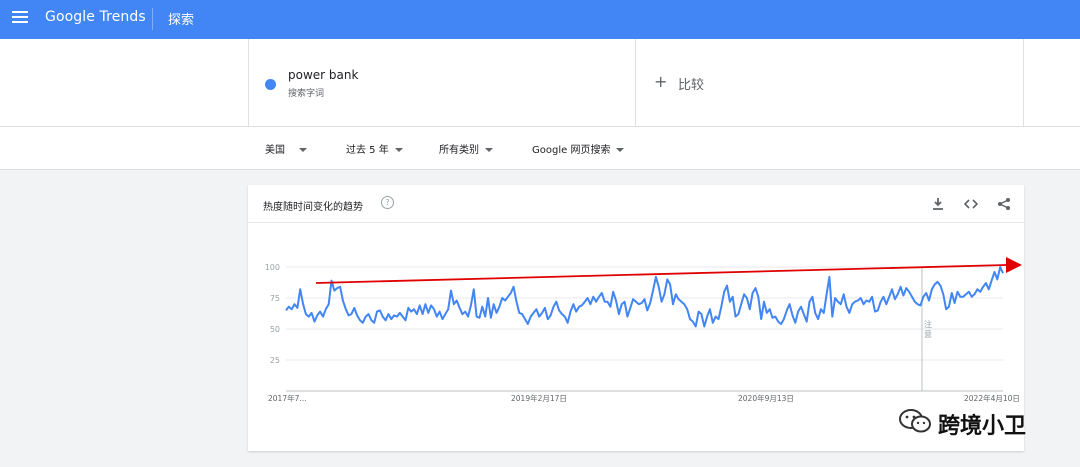 The height and width of the screenshot is (467, 1080). I want to click on y-tick-label: 25, so click(275, 360).